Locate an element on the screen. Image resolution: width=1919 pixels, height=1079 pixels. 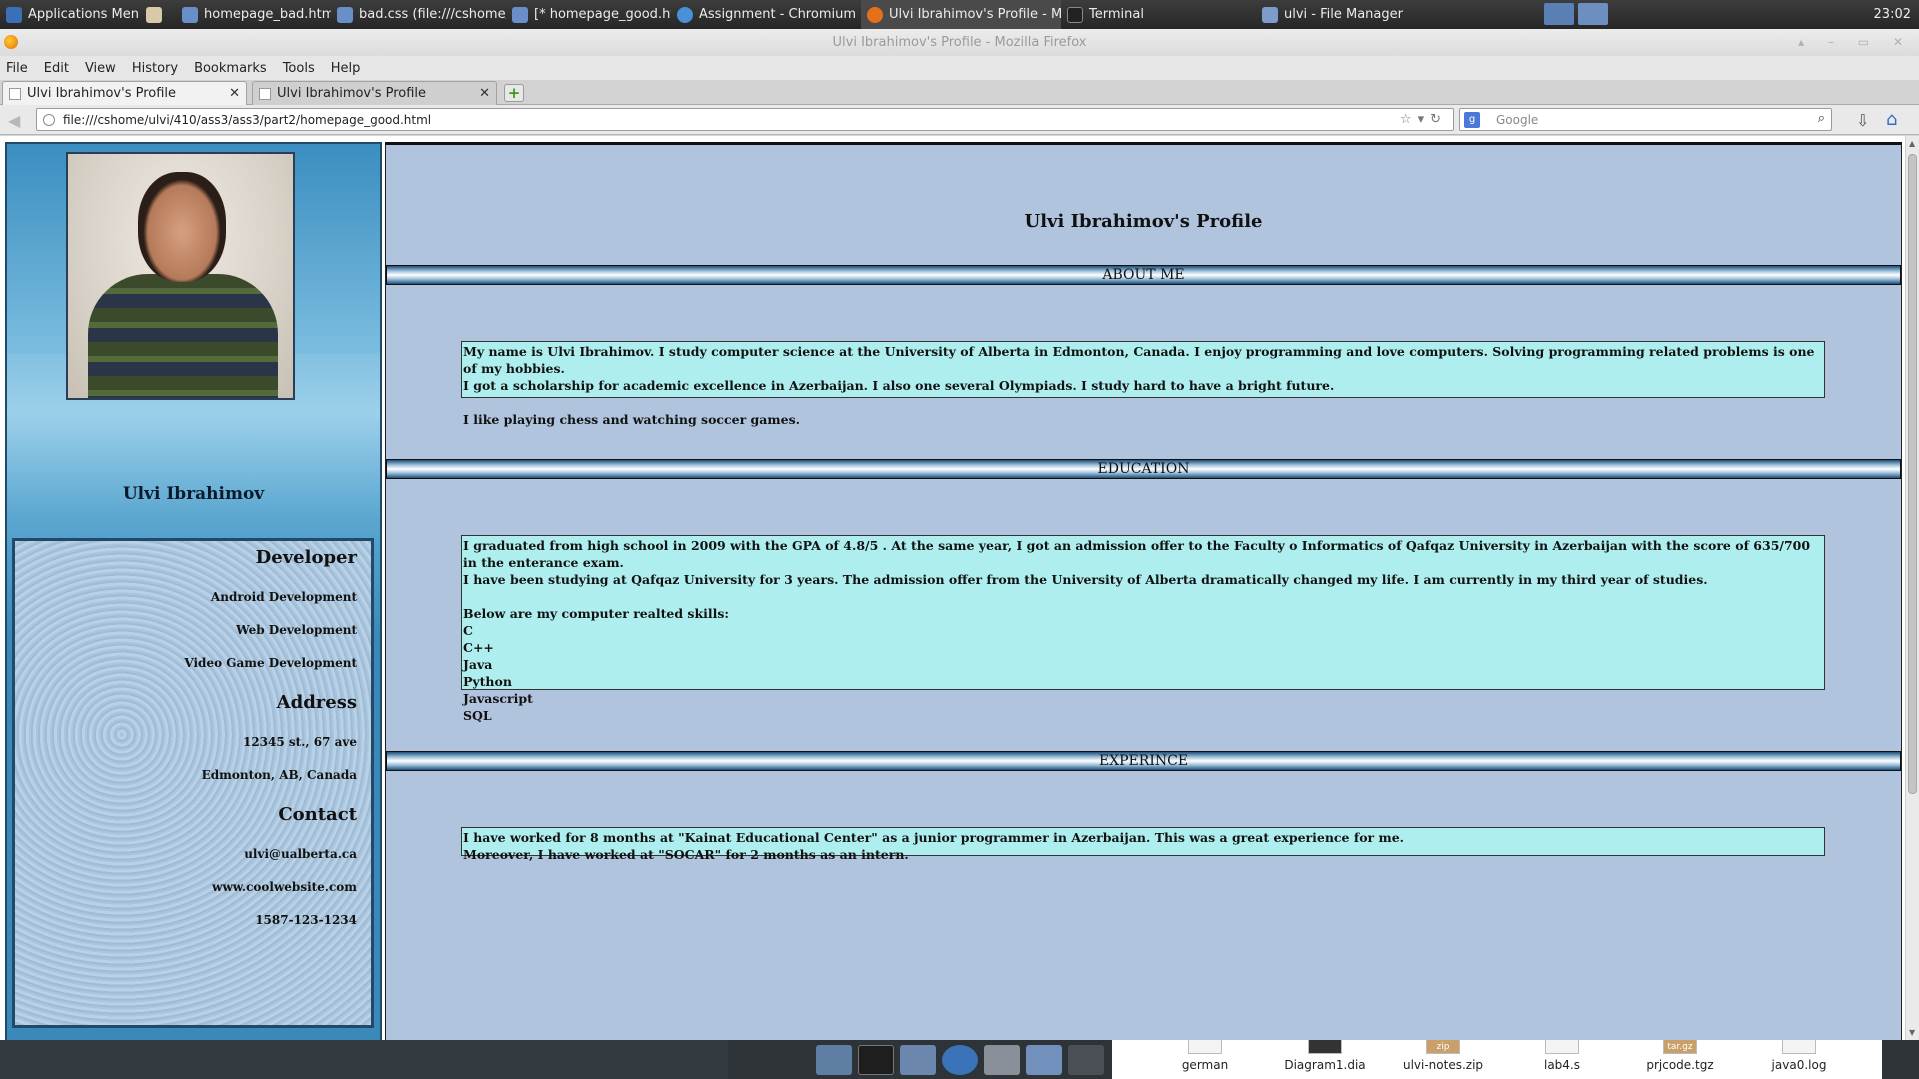
launcher-dock is located at coordinates (962, 1059).